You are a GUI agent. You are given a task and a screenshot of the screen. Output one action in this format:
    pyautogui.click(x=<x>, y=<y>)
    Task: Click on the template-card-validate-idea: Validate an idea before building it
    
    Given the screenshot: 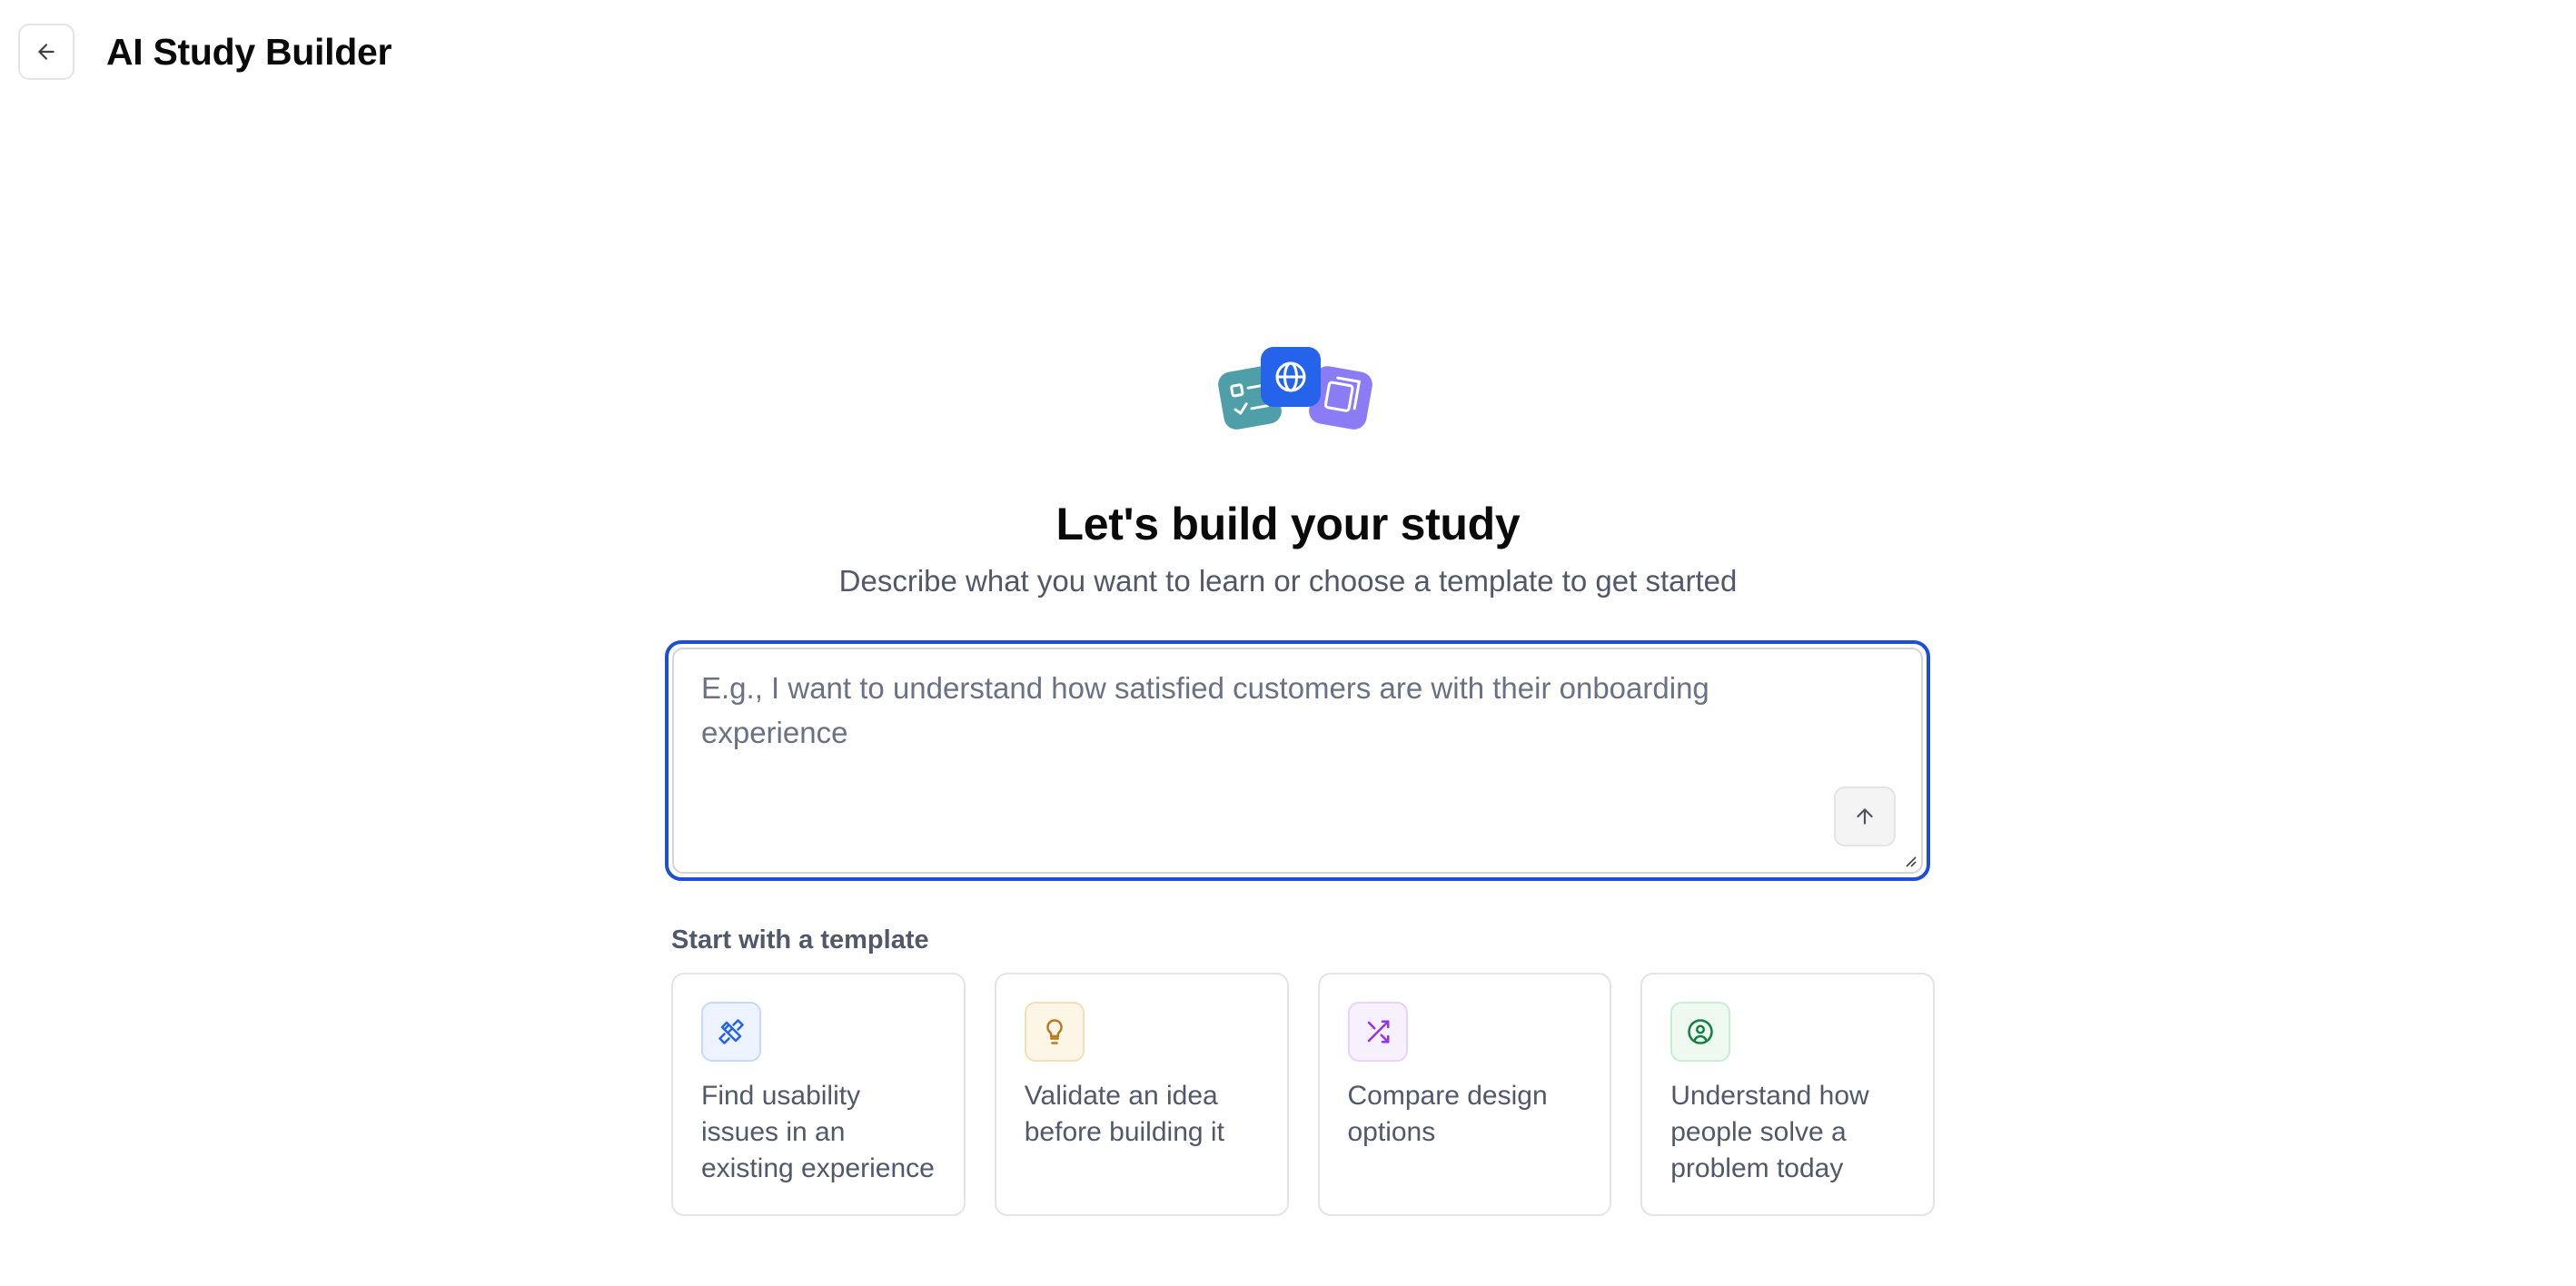 What is the action you would take?
    pyautogui.click(x=1141, y=1094)
    